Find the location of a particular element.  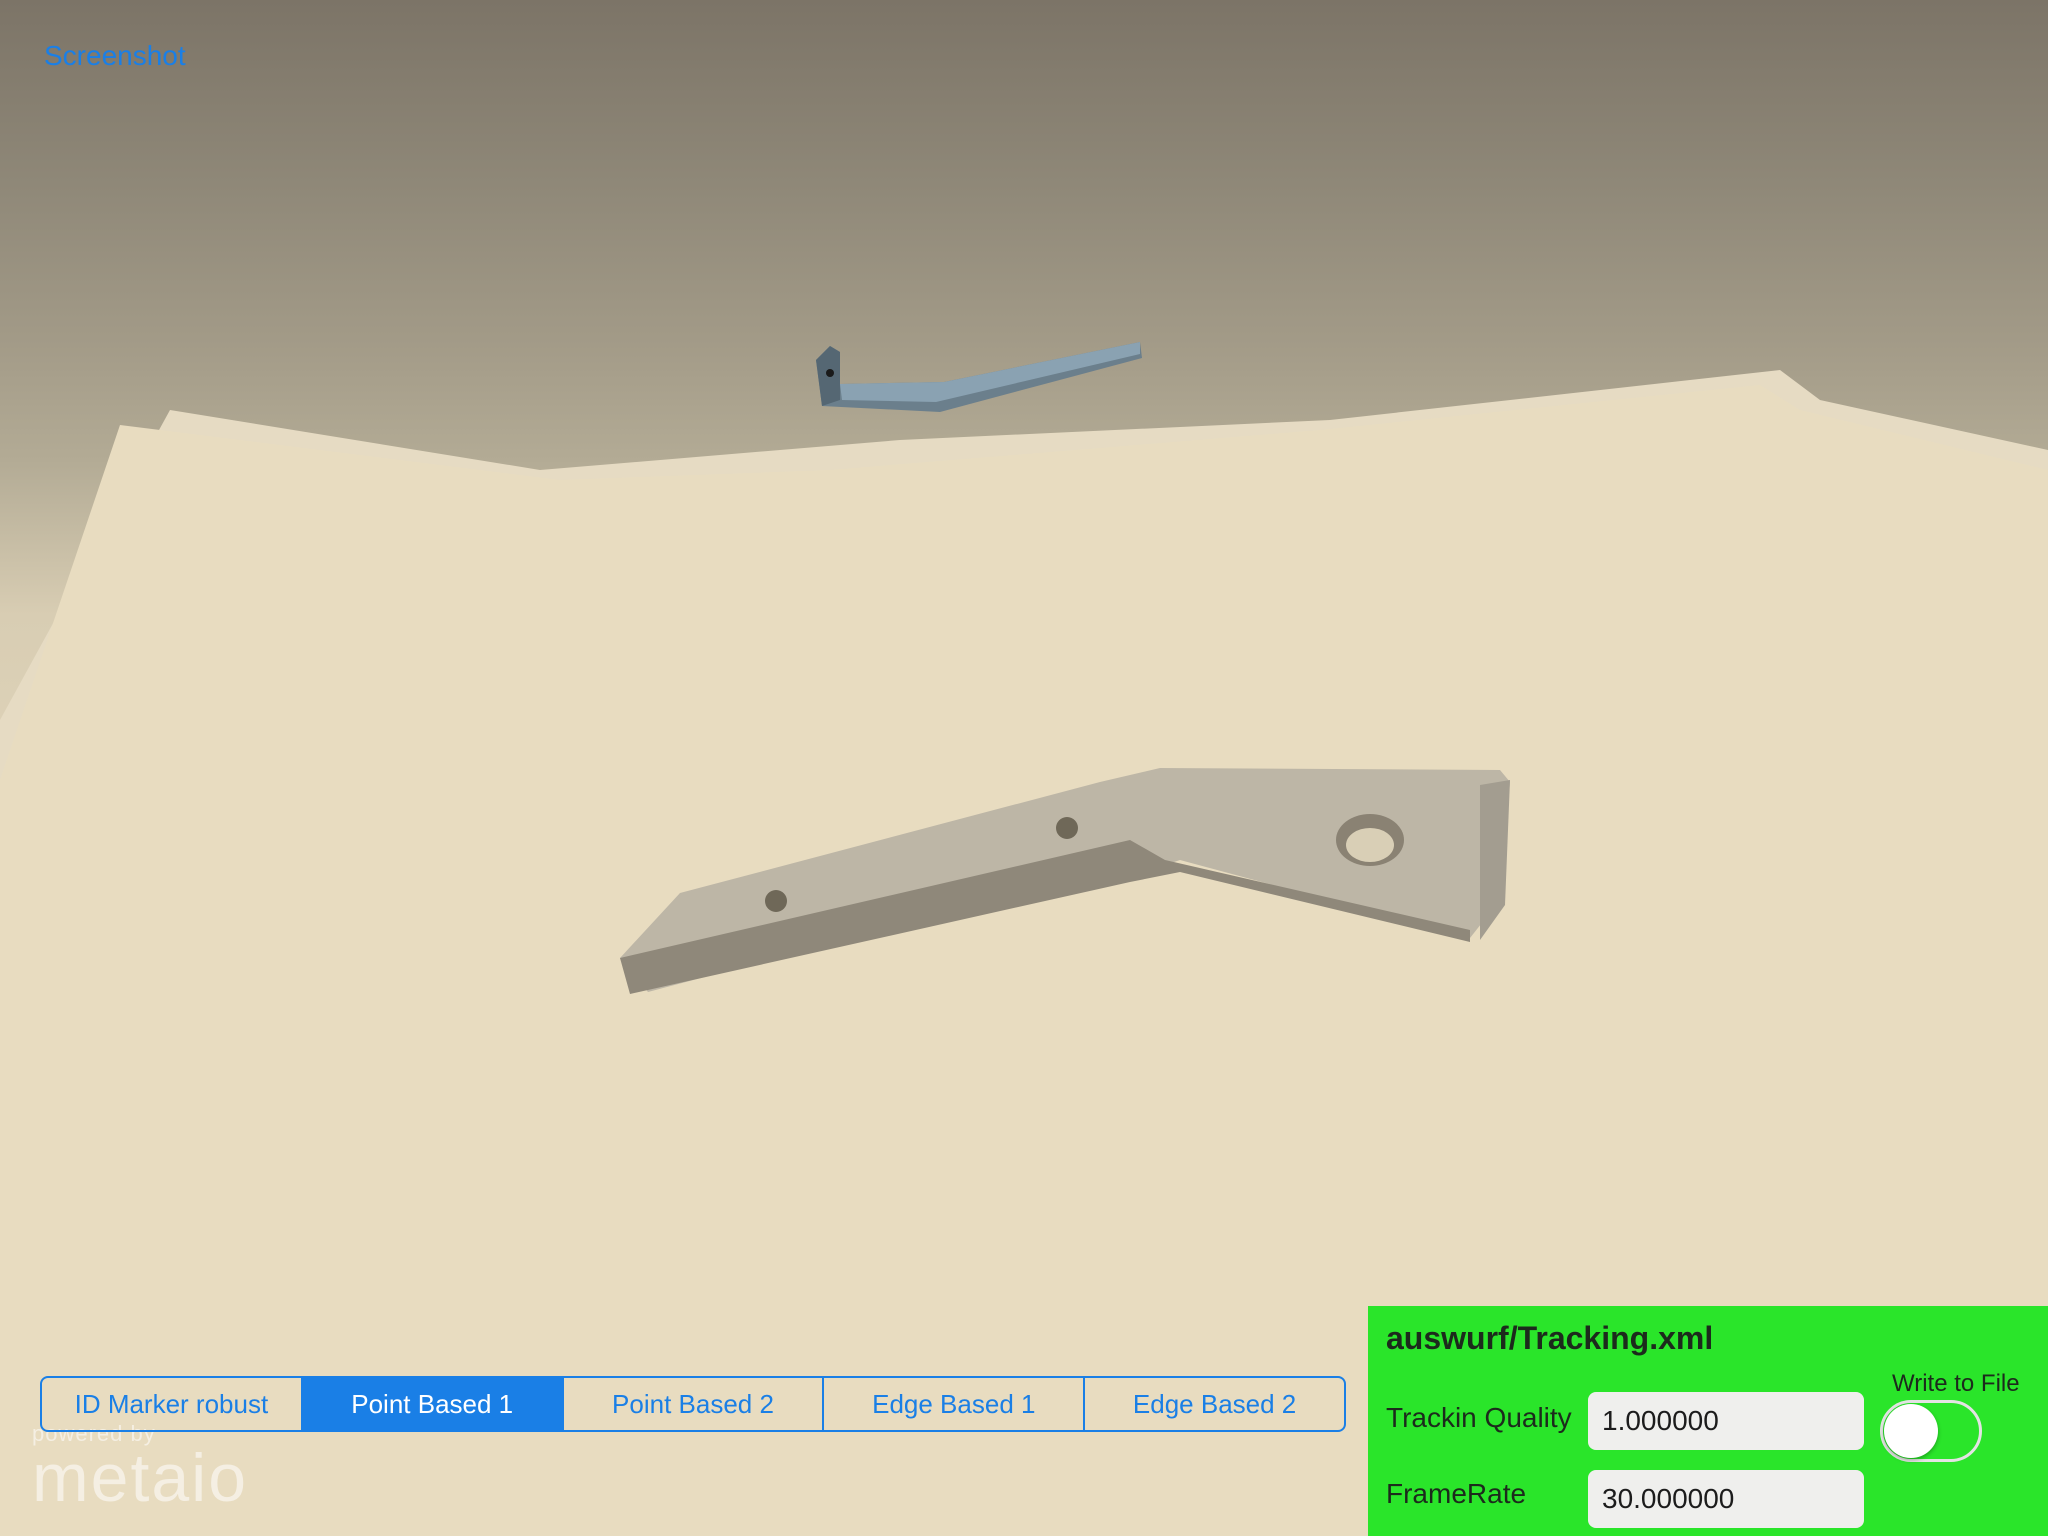

toggle-knob is located at coordinates (1911, 1431).